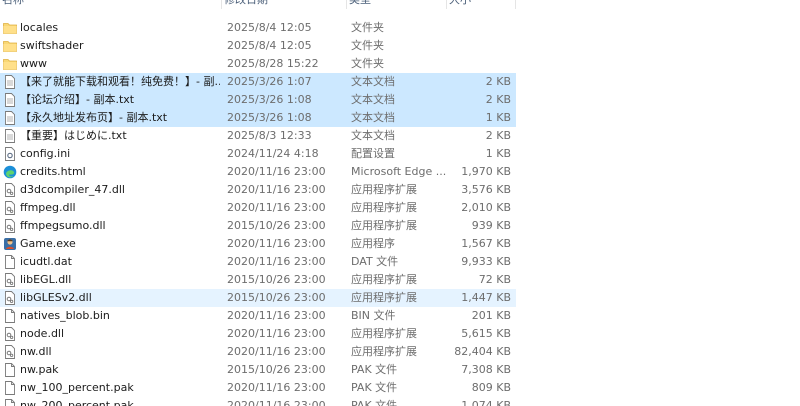 Image resolution: width=800 pixels, height=406 pixels. Describe the element at coordinates (94, 117) in the screenshot. I see `file-name: 【永久地址发布页】- 副本.txt` at that location.